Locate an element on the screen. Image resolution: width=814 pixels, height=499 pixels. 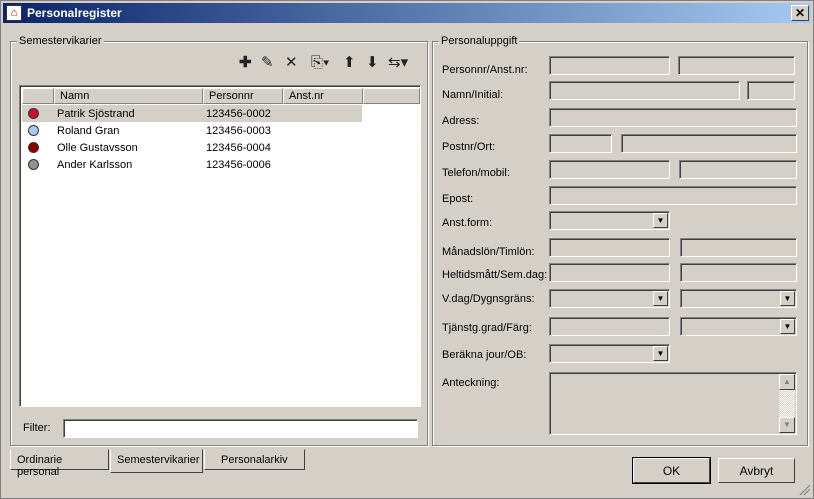
filter-input is located at coordinates (240, 428).